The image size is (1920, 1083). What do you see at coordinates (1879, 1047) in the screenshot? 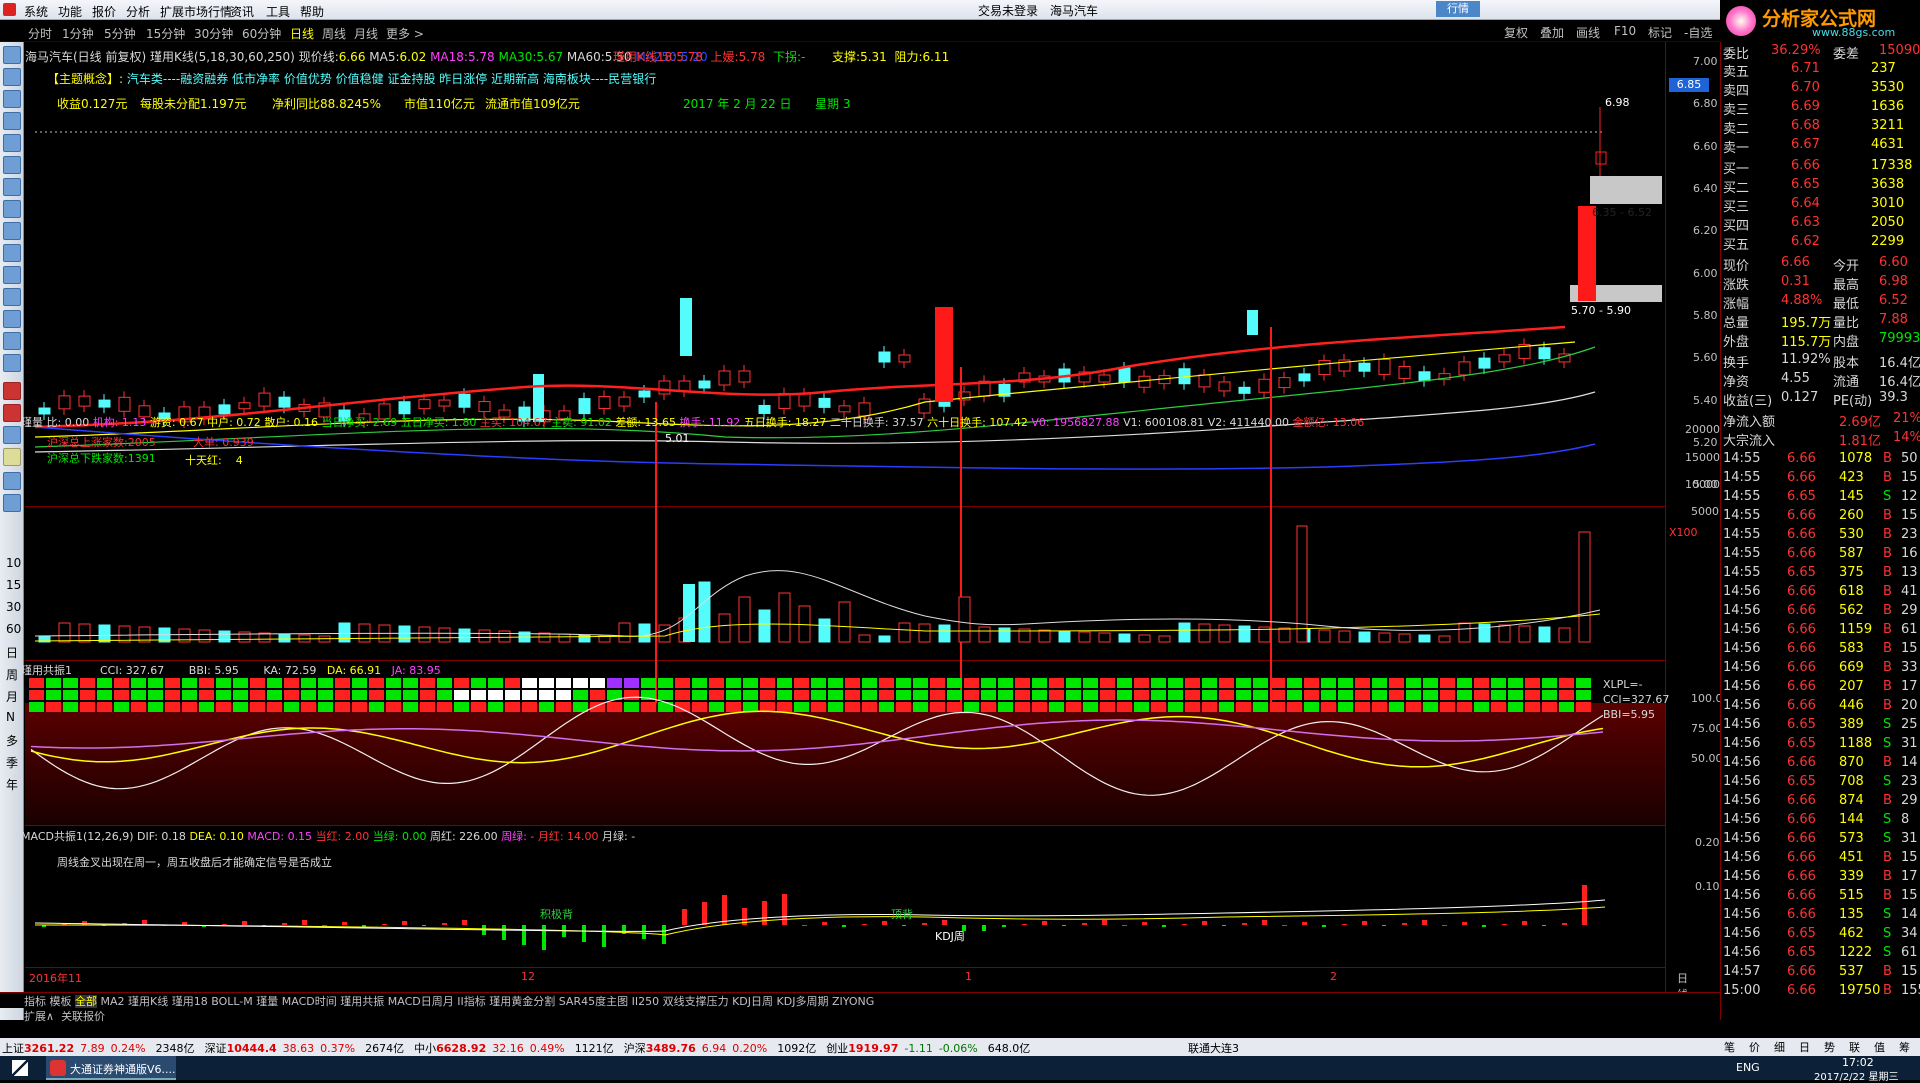
I see `tab-value: 值` at bounding box center [1879, 1047].